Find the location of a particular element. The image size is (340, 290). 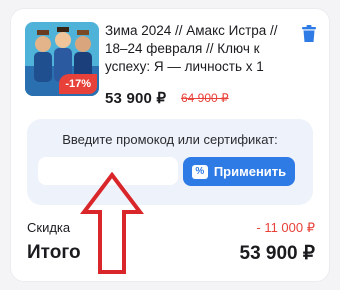

total-label: Итого is located at coordinates (54, 252).